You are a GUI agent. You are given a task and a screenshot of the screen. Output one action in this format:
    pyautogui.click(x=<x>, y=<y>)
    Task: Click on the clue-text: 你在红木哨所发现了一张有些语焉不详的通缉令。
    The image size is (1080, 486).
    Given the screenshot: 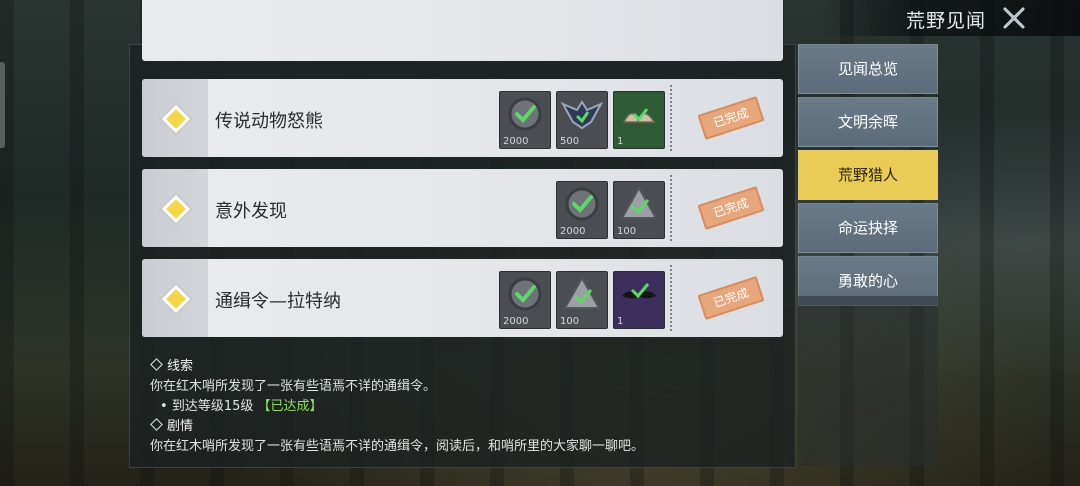 What is the action you would take?
    pyautogui.click(x=293, y=386)
    